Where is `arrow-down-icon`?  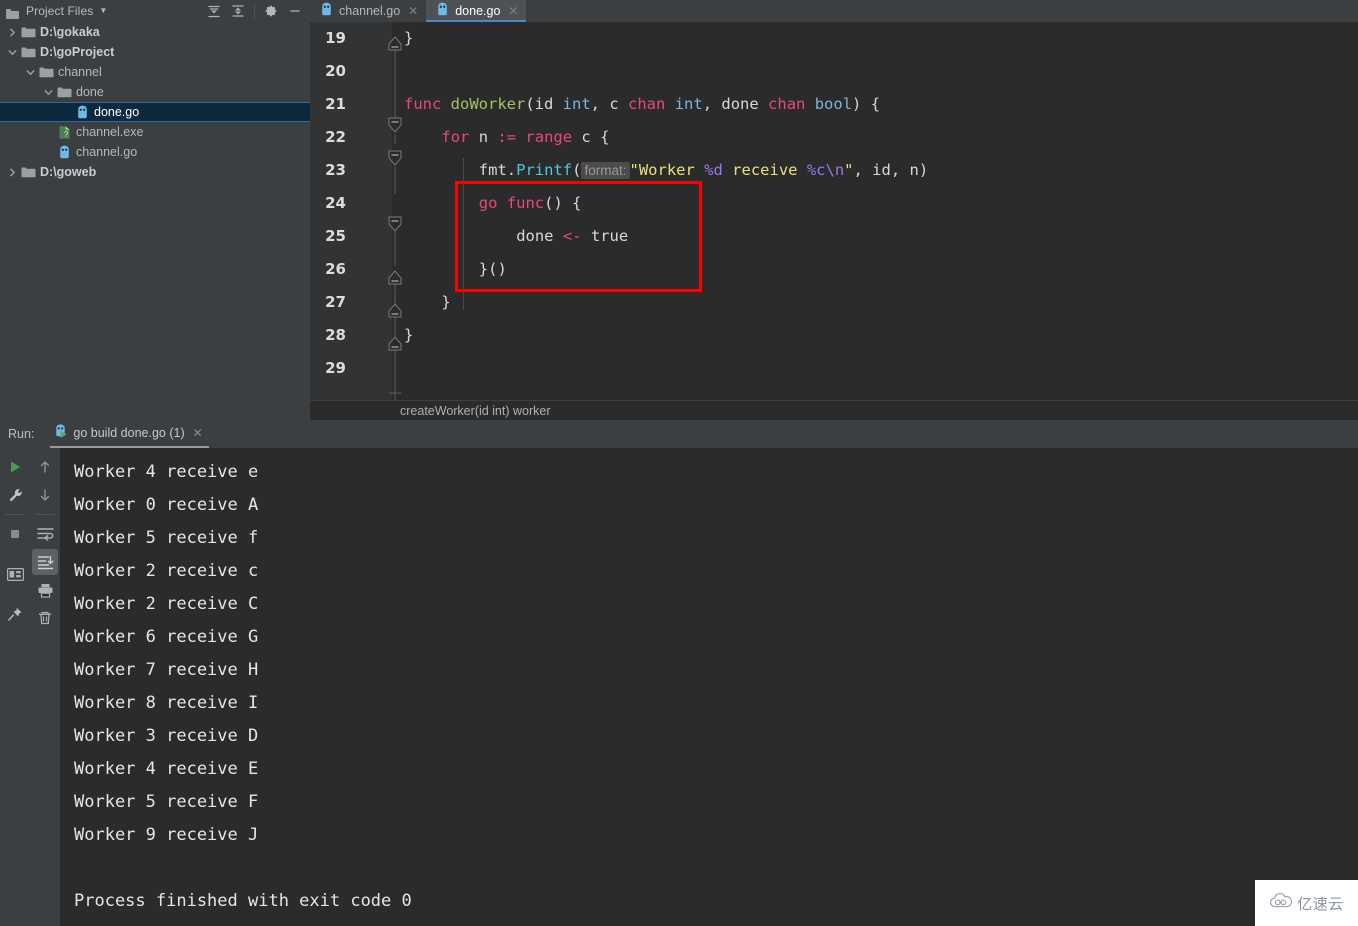
arrow-down-icon is located at coordinates (45, 495).